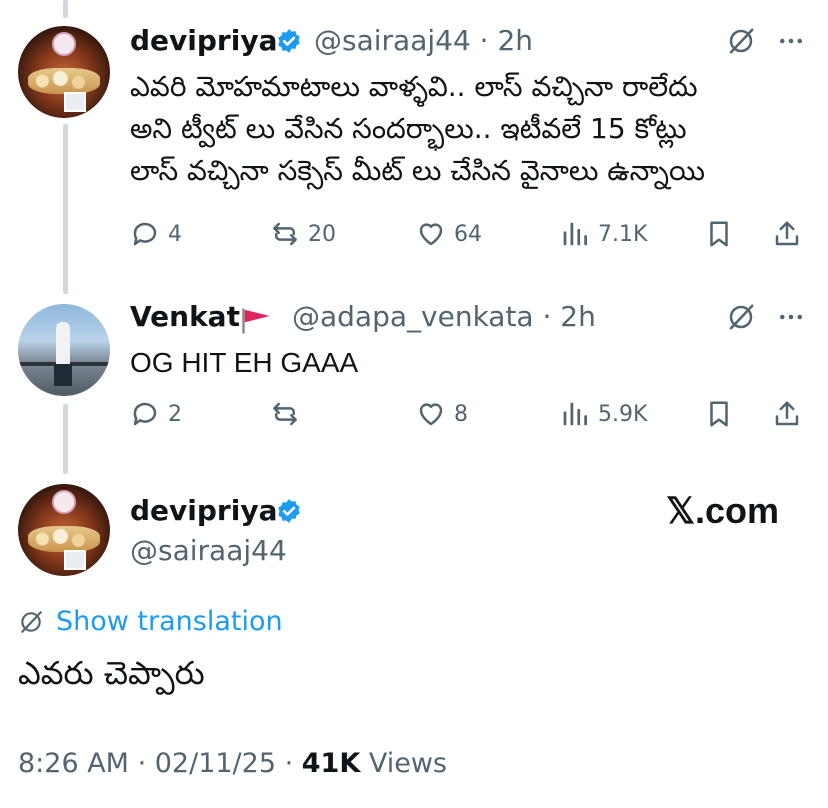 Image resolution: width=828 pixels, height=808 pixels. Describe the element at coordinates (65, 9) in the screenshot. I see `thread-line-top` at that location.